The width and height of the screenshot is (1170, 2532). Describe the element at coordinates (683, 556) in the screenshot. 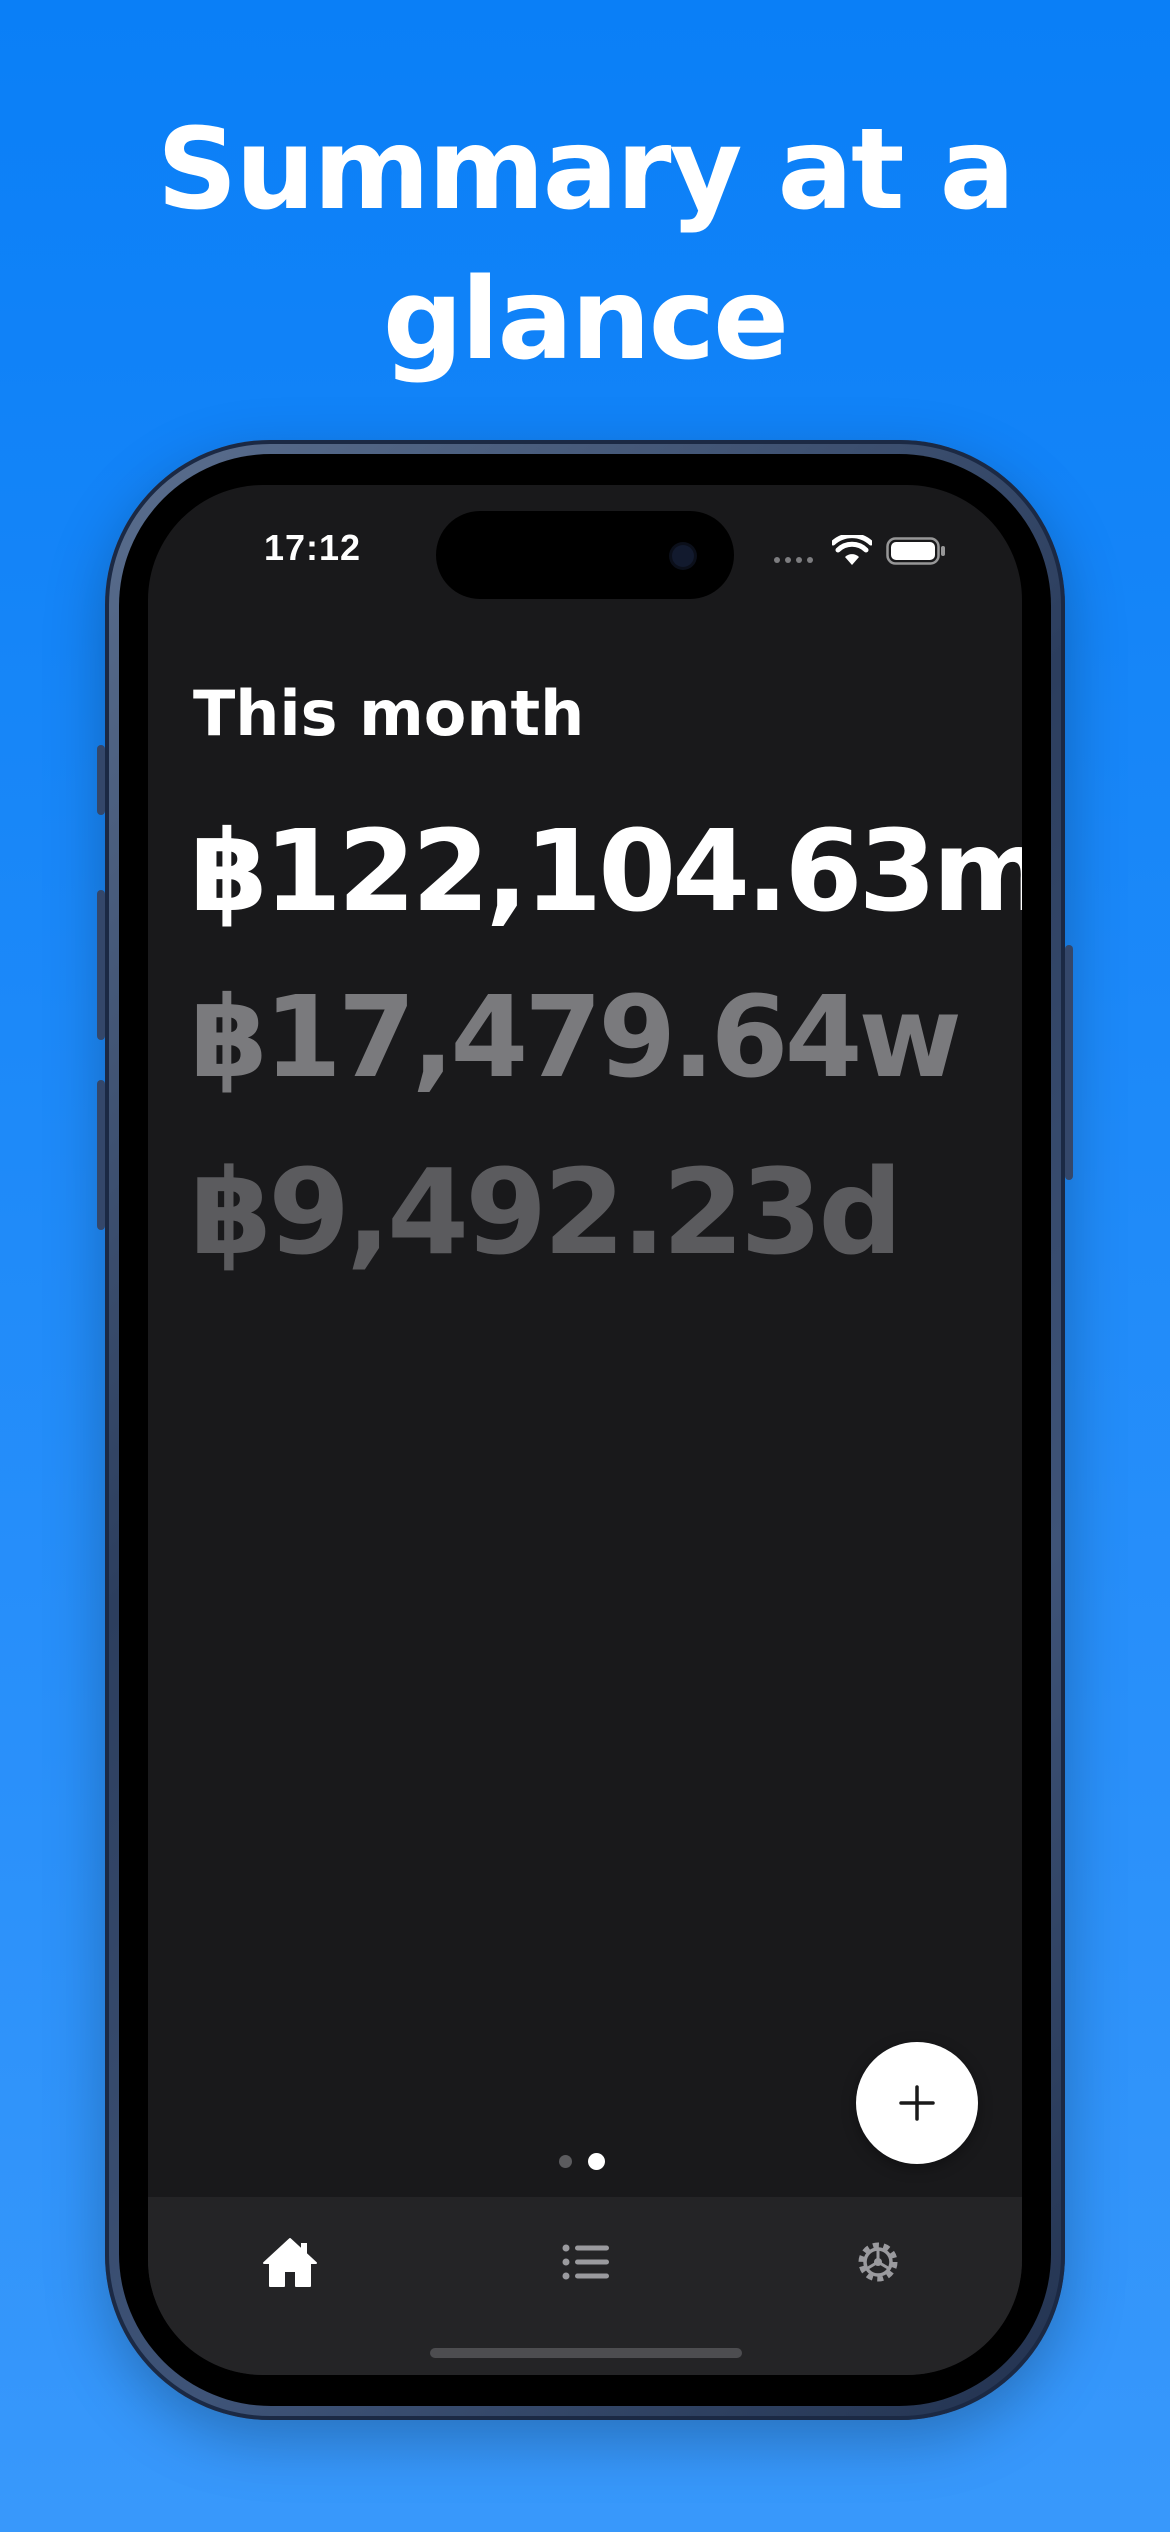

I see `front-camera-icon` at that location.